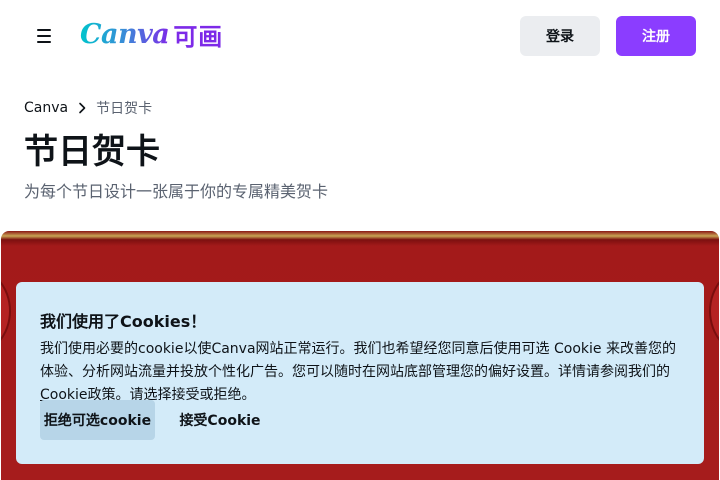 The width and height of the screenshot is (720, 480). What do you see at coordinates (124, 109) in the screenshot?
I see `breadcrumb-current: 节日贺卡` at bounding box center [124, 109].